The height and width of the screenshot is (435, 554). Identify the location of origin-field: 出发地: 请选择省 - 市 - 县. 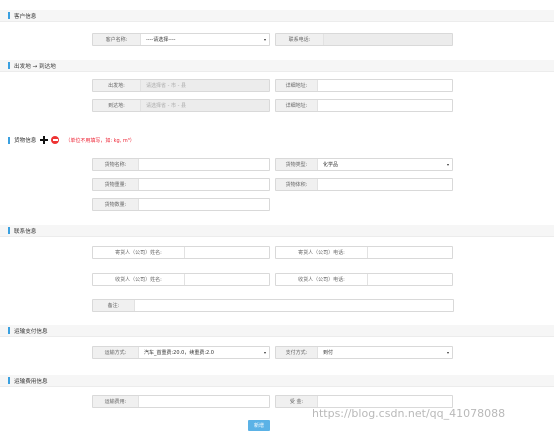
(181, 85).